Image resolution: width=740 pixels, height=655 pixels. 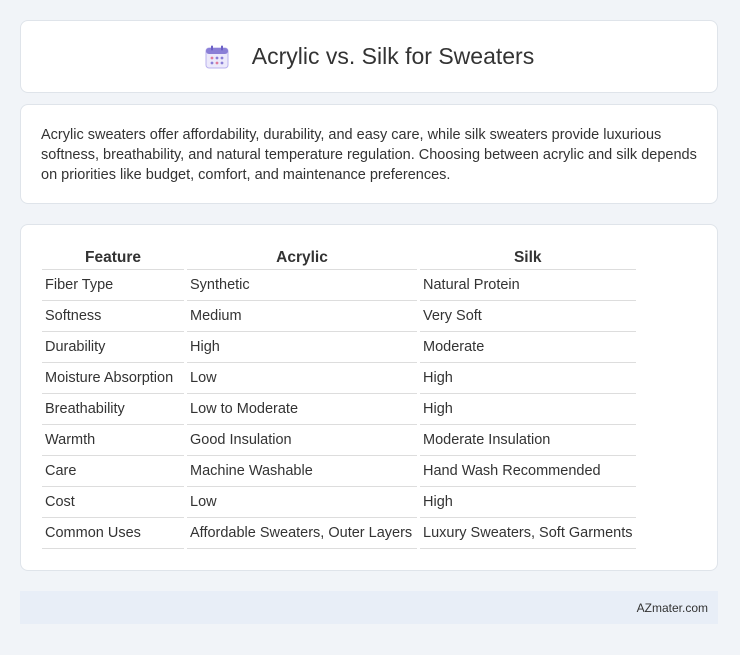 What do you see at coordinates (113, 471) in the screenshot?
I see `cell-feature: Care` at bounding box center [113, 471].